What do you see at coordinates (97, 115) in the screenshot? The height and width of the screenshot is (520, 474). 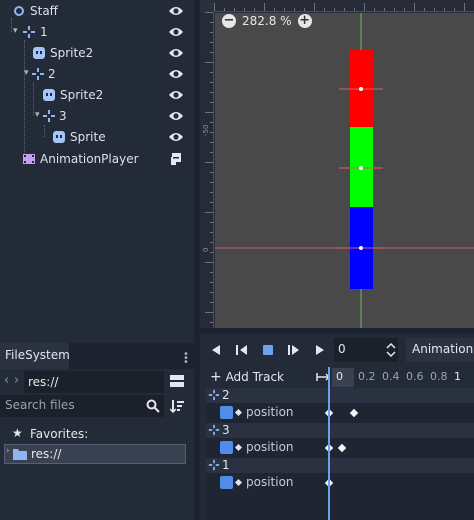 I see `tree-item-3: ▾ 3` at bounding box center [97, 115].